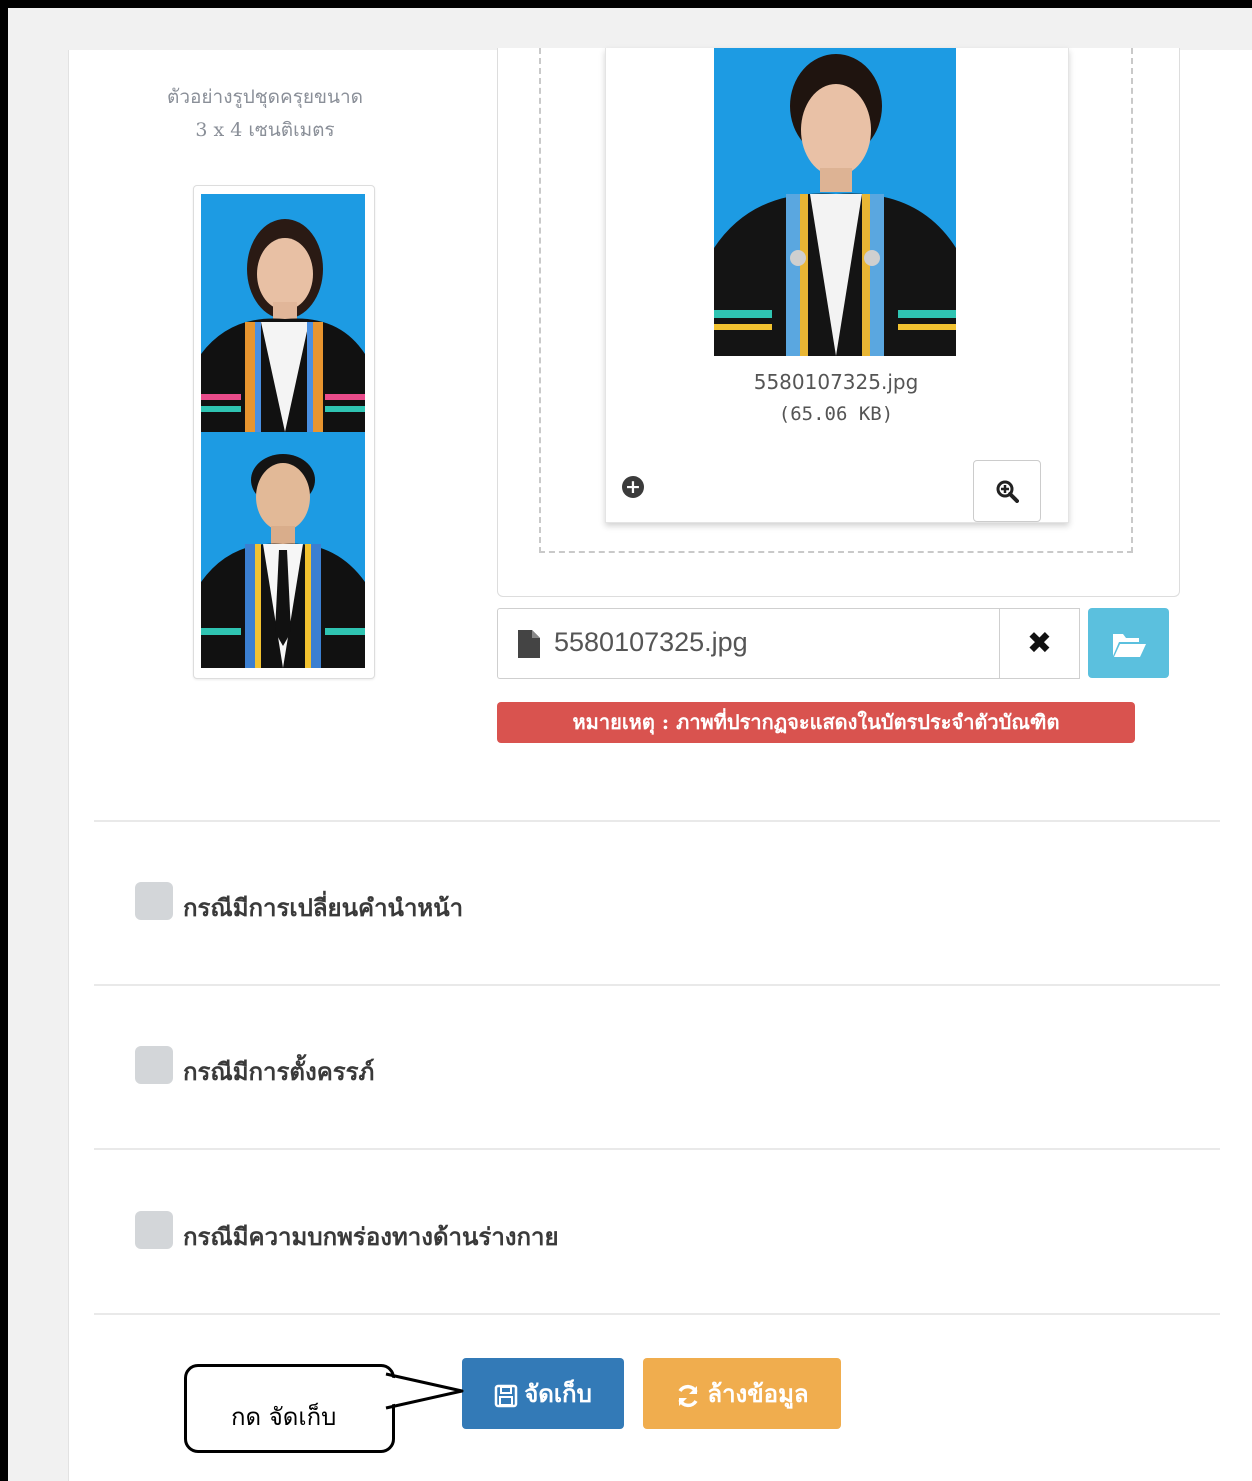  Describe the element at coordinates (758, 1393) in the screenshot. I see `clear-button-label: ล้างข้อมูล` at that location.